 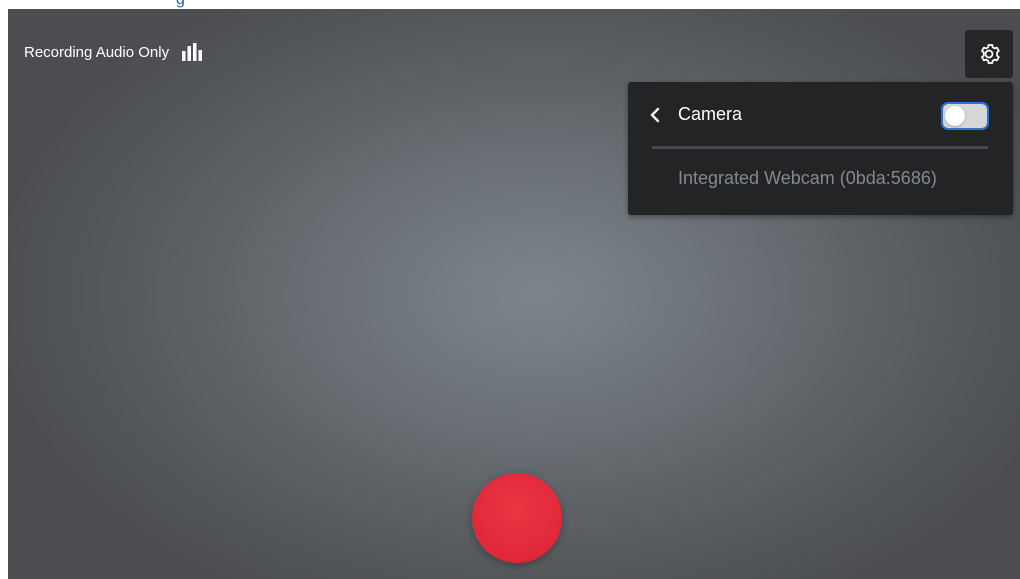 What do you see at coordinates (192, 52) in the screenshot?
I see `audio-level-bars-icon` at bounding box center [192, 52].